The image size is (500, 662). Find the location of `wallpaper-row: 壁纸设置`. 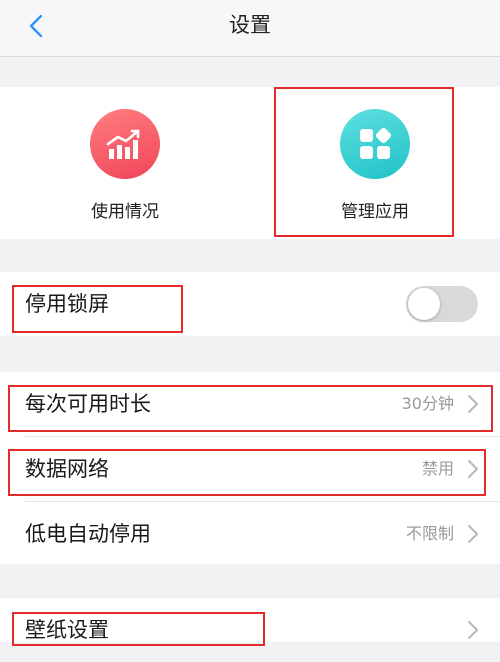

wallpaper-row: 壁纸设置 is located at coordinates (250, 630).